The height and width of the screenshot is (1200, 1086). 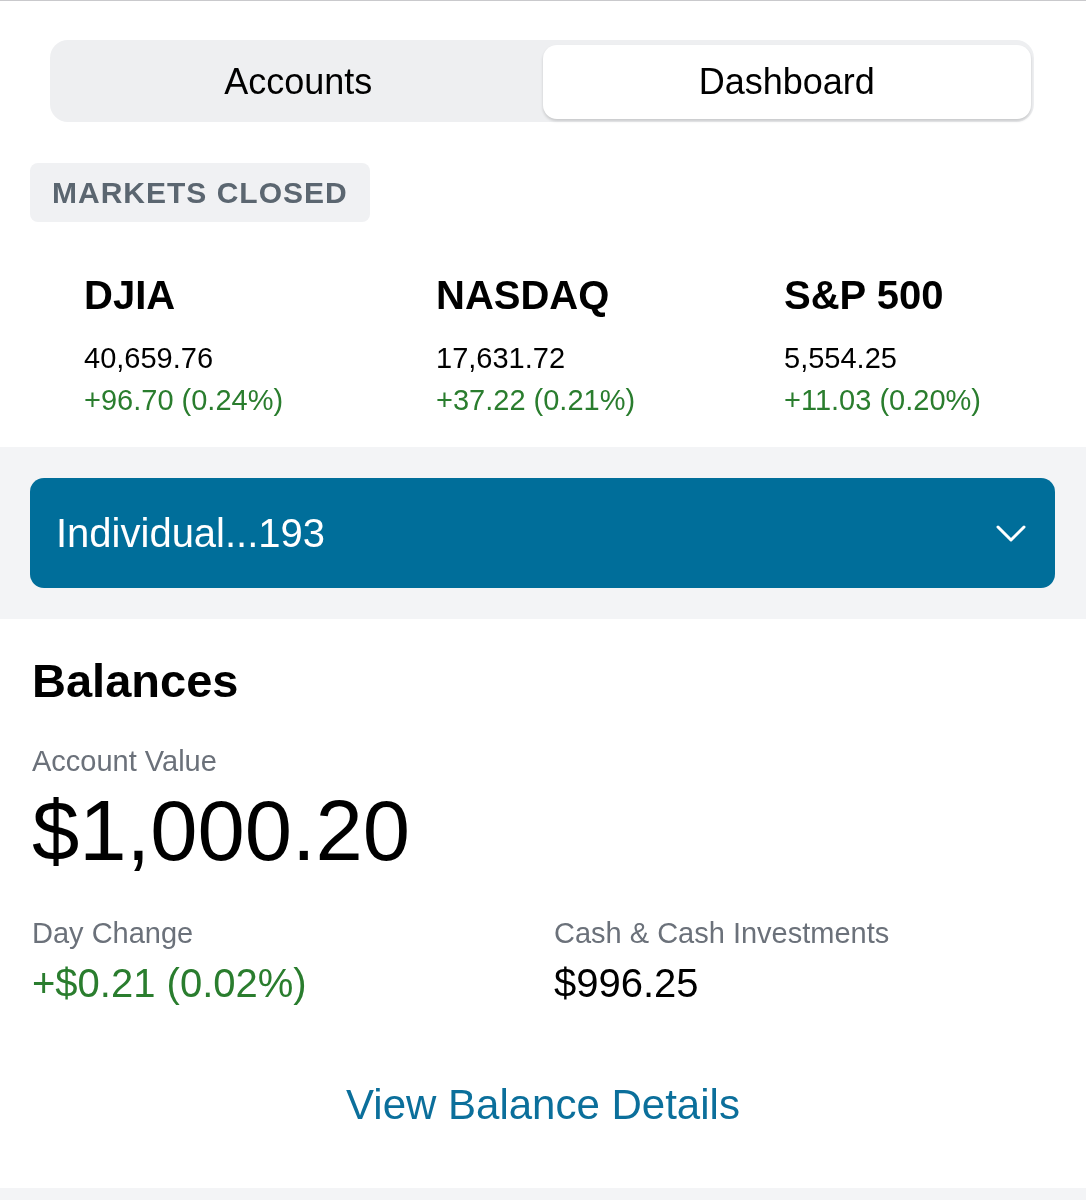 I want to click on balance-label: Day Change, so click(x=113, y=933).